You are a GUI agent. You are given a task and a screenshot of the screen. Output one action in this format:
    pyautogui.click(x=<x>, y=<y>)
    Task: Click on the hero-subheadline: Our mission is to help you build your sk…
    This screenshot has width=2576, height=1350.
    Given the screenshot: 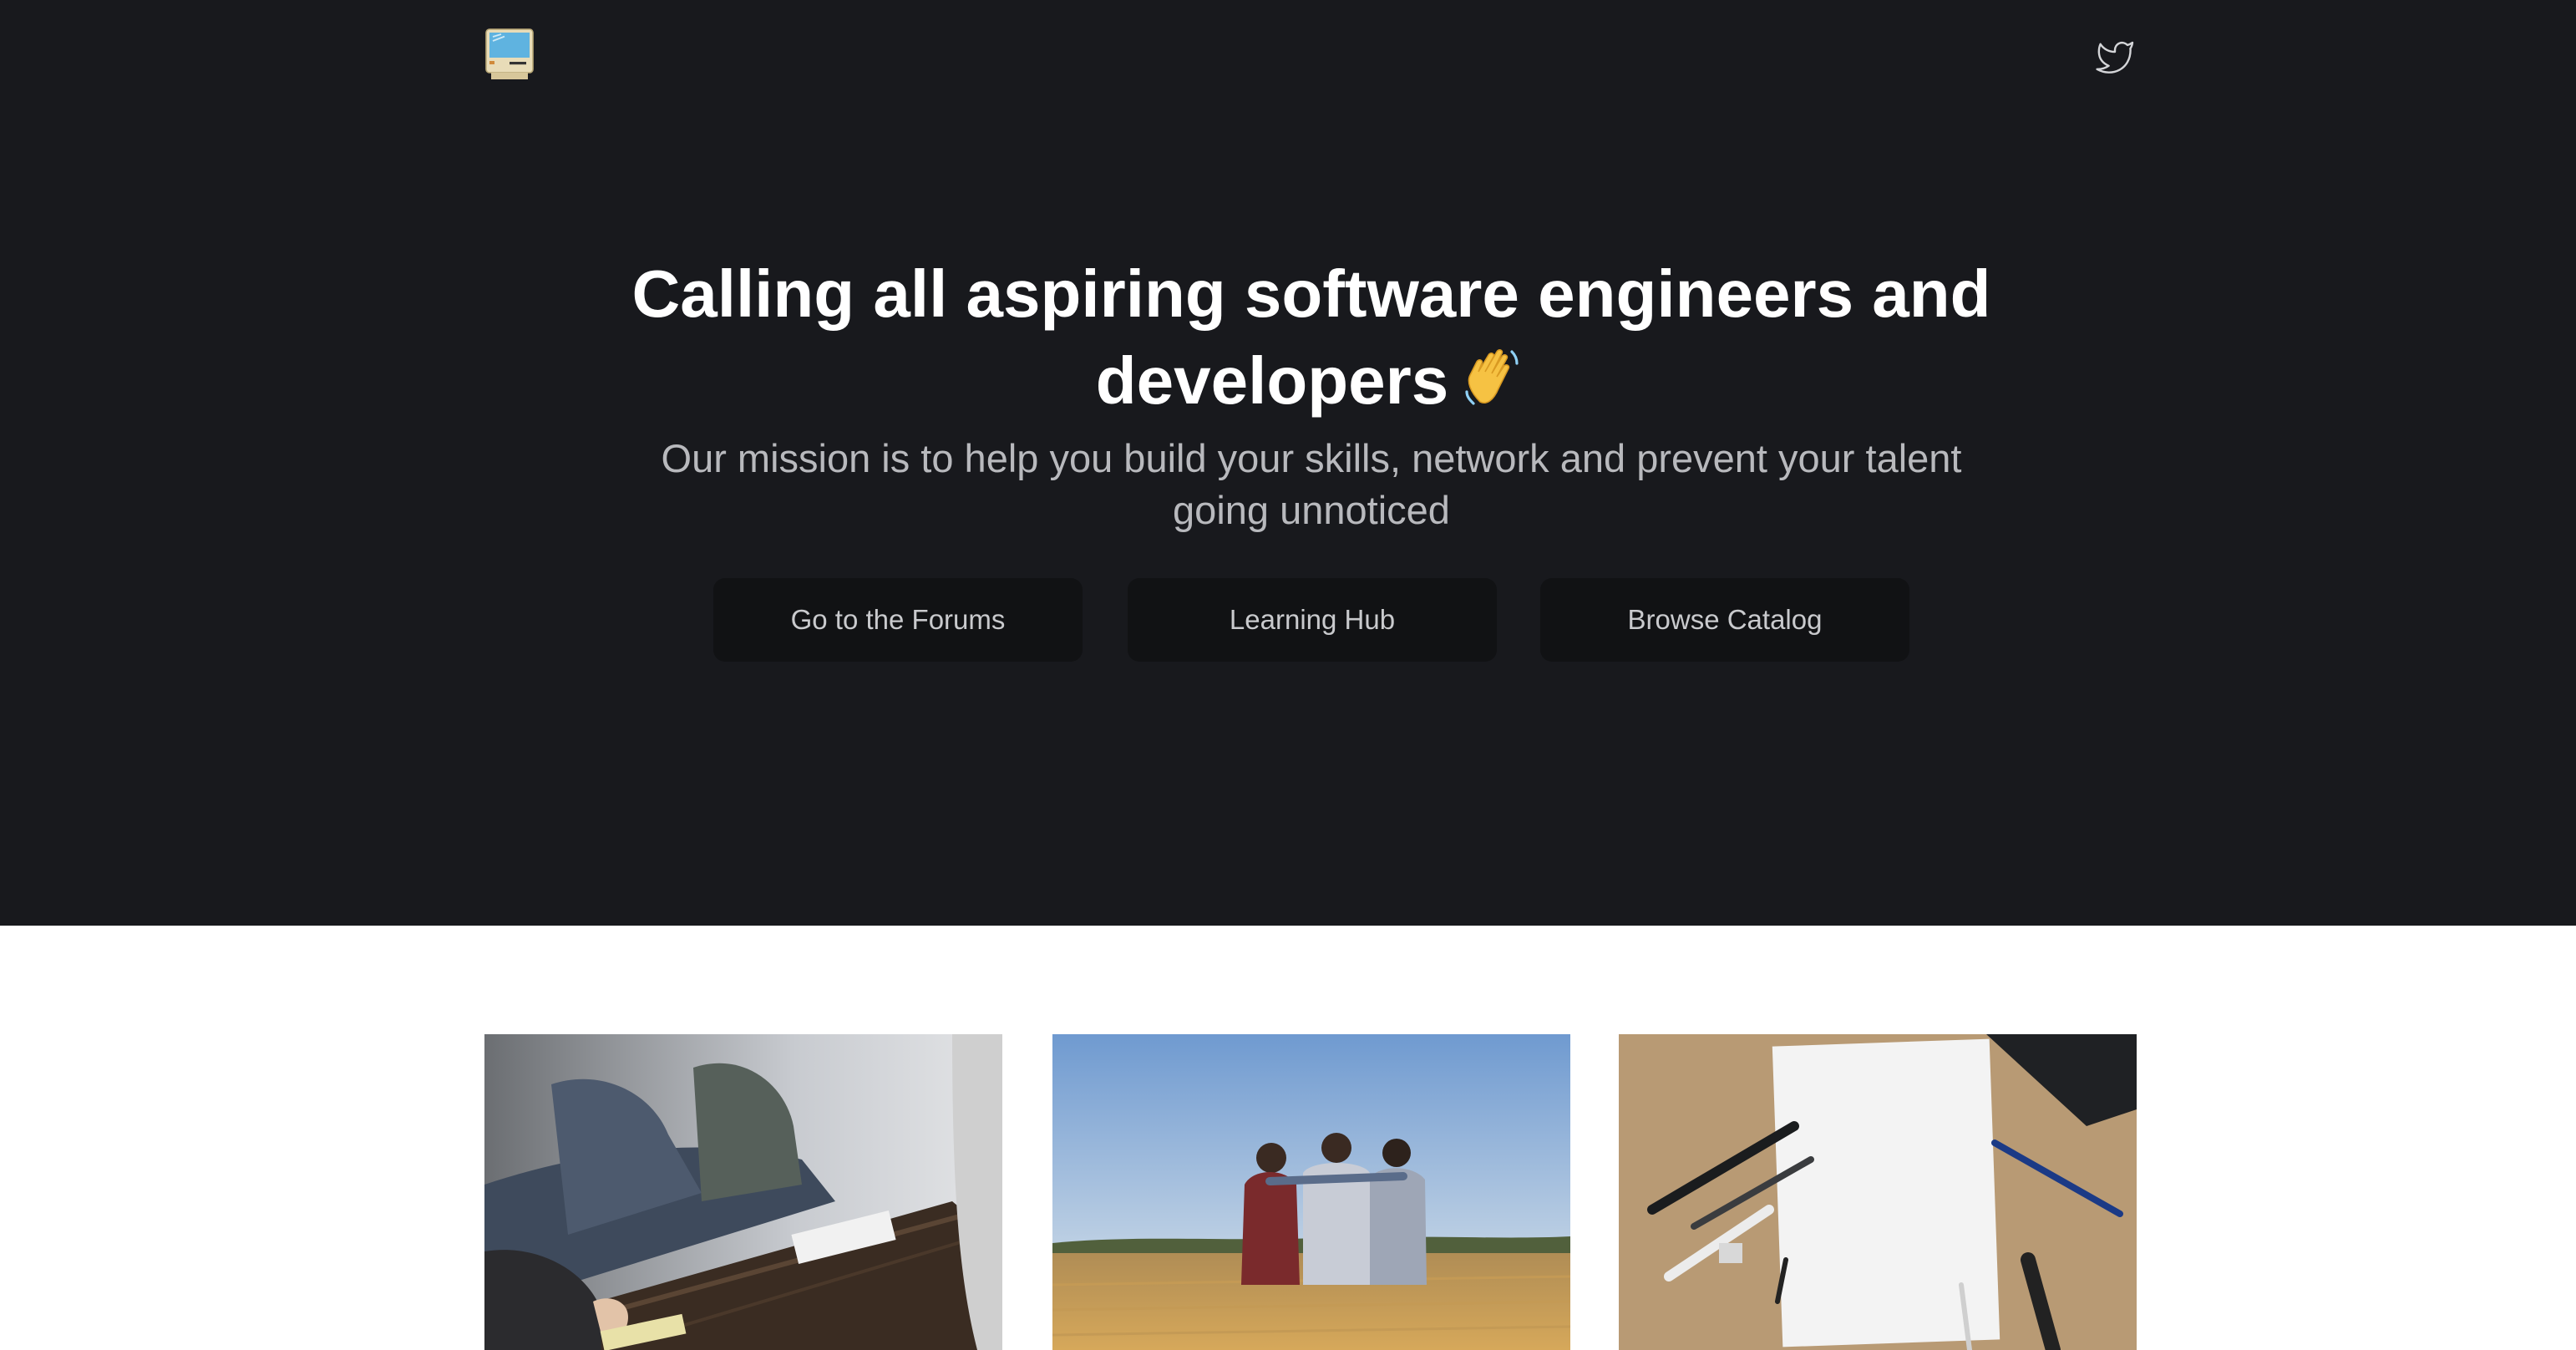 What is the action you would take?
    pyautogui.click(x=1311, y=484)
    